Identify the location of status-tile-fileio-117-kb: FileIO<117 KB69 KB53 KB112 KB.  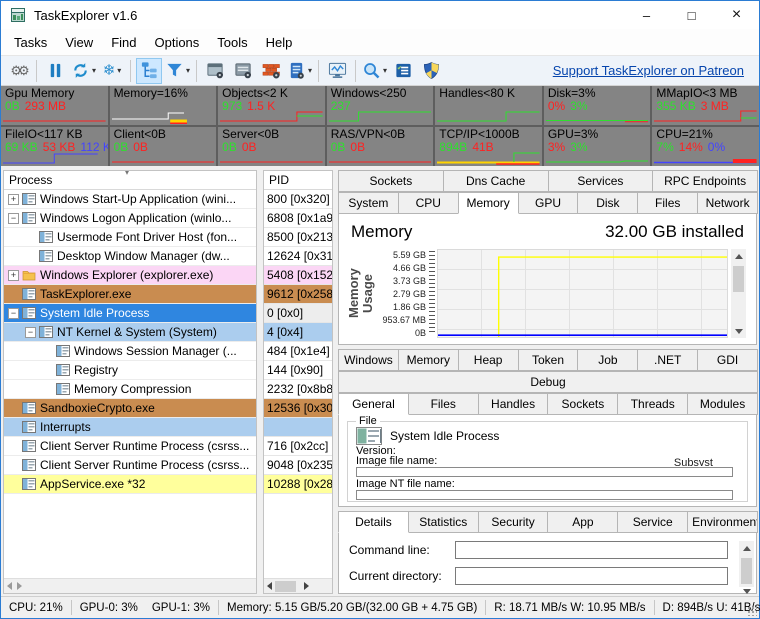
(54, 146).